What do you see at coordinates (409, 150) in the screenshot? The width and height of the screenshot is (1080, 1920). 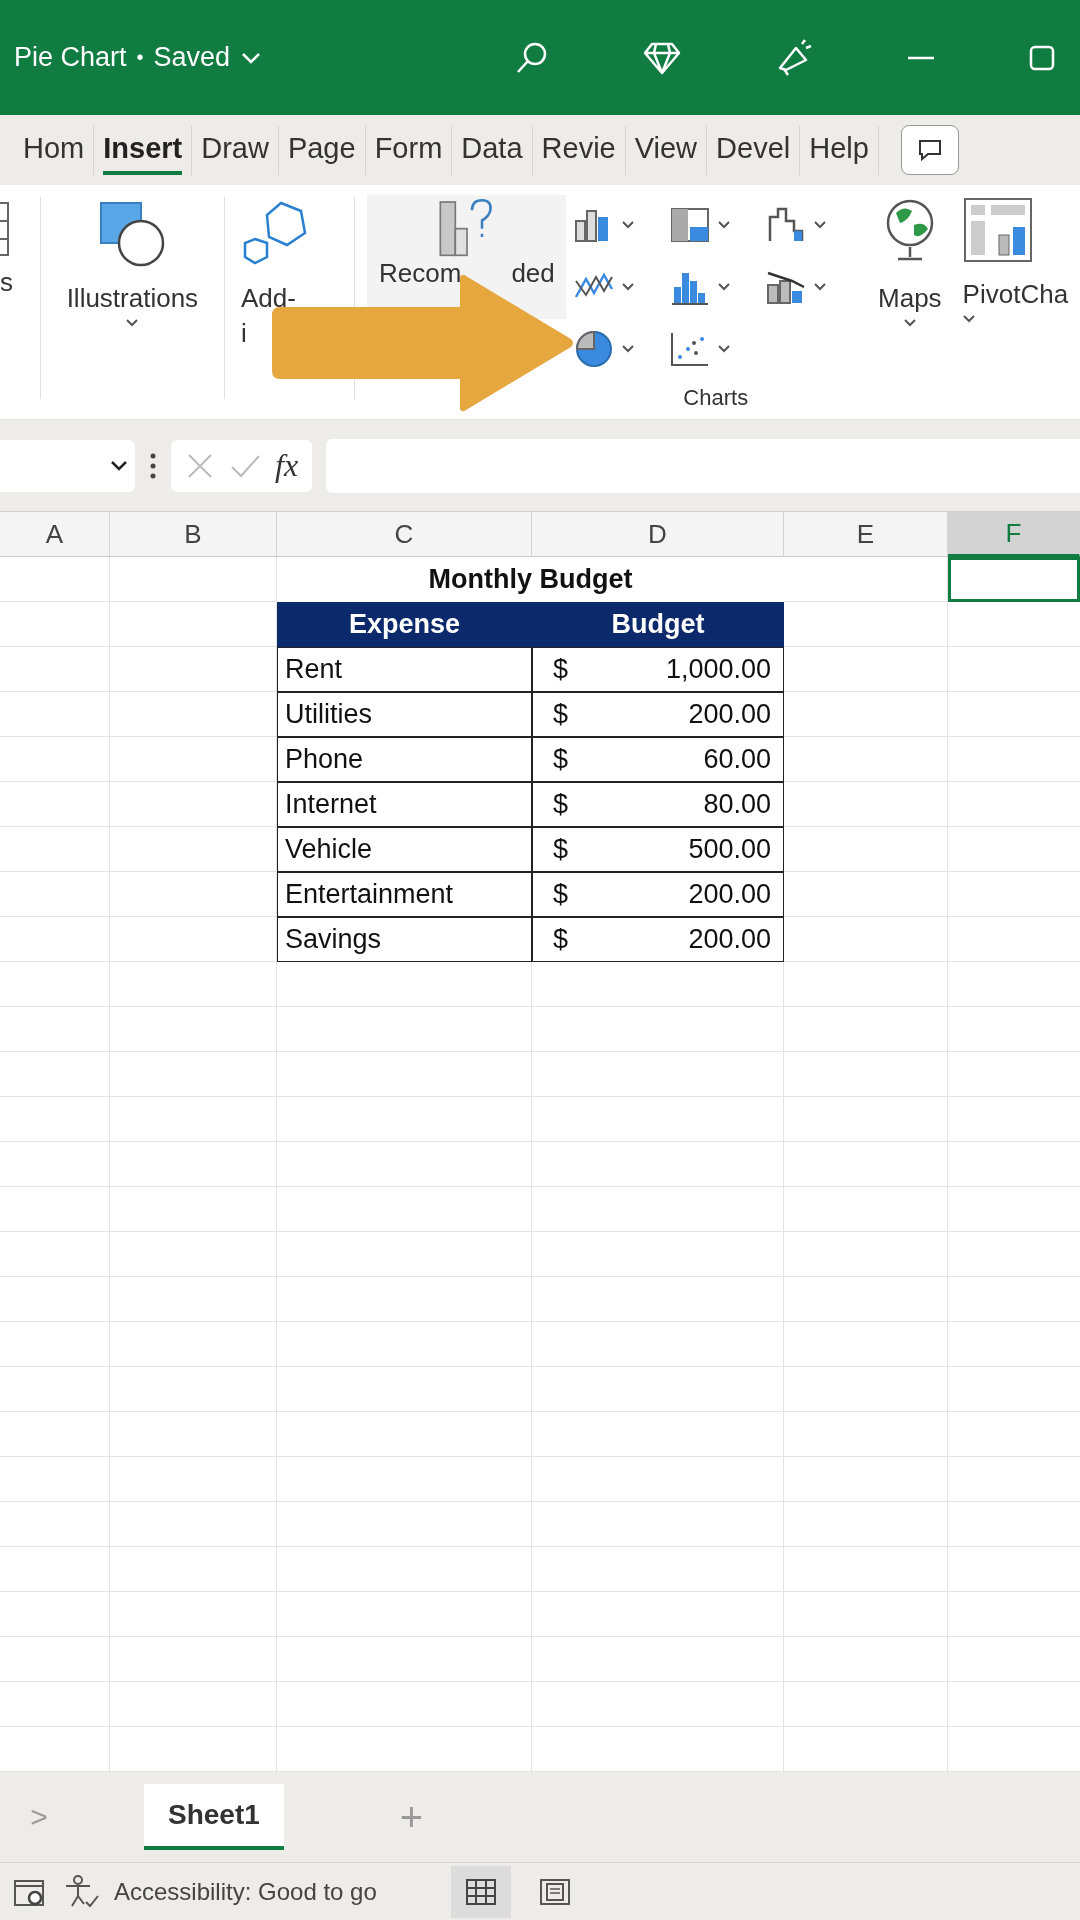 I see `ribbon-tab: Form` at bounding box center [409, 150].